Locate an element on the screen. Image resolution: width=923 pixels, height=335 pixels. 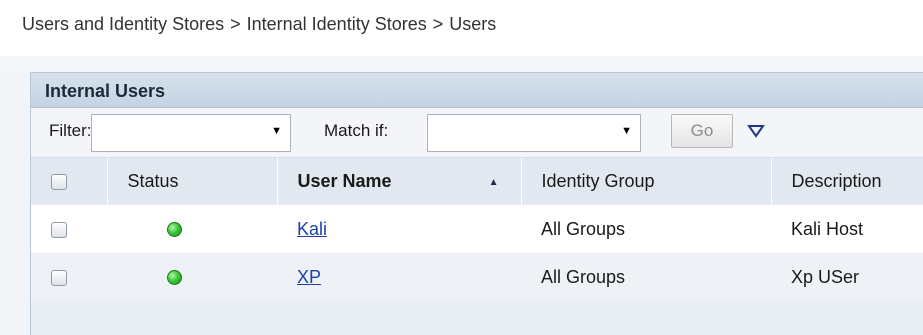
table-row: Kali All Groups Kali Host is located at coordinates (477, 229).